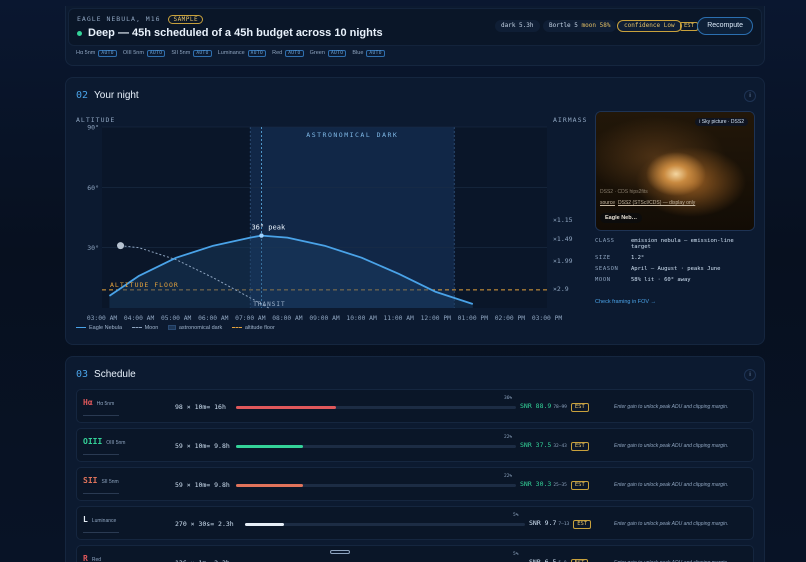 This screenshot has height=562, width=806. Describe the element at coordinates (79, 33) in the screenshot. I see `status-dot-icon` at that location.